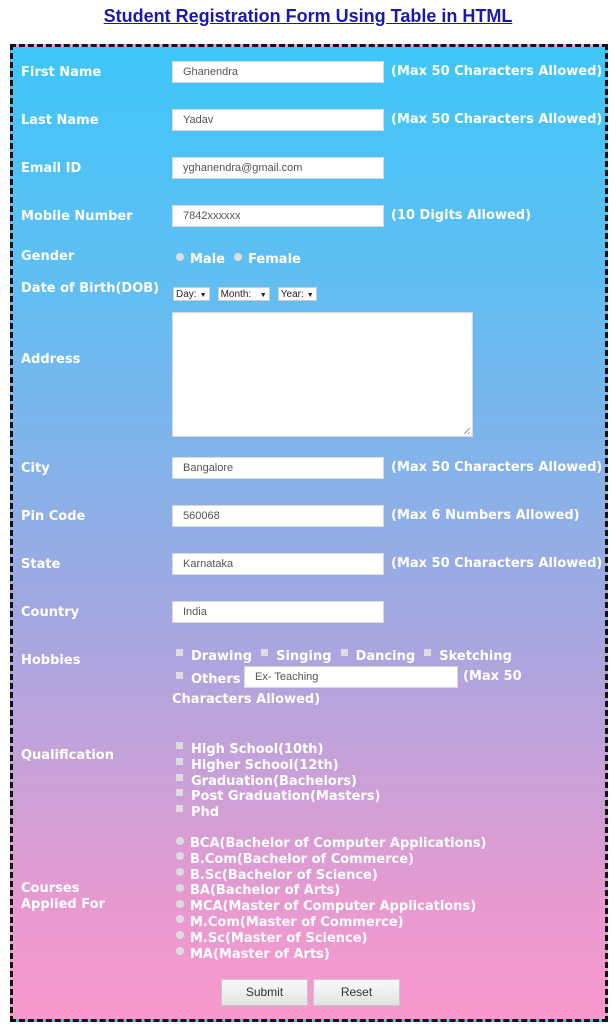 This screenshot has height=1024, width=616. I want to click on course-option: BA(Bachelor of Arts), so click(331, 889).